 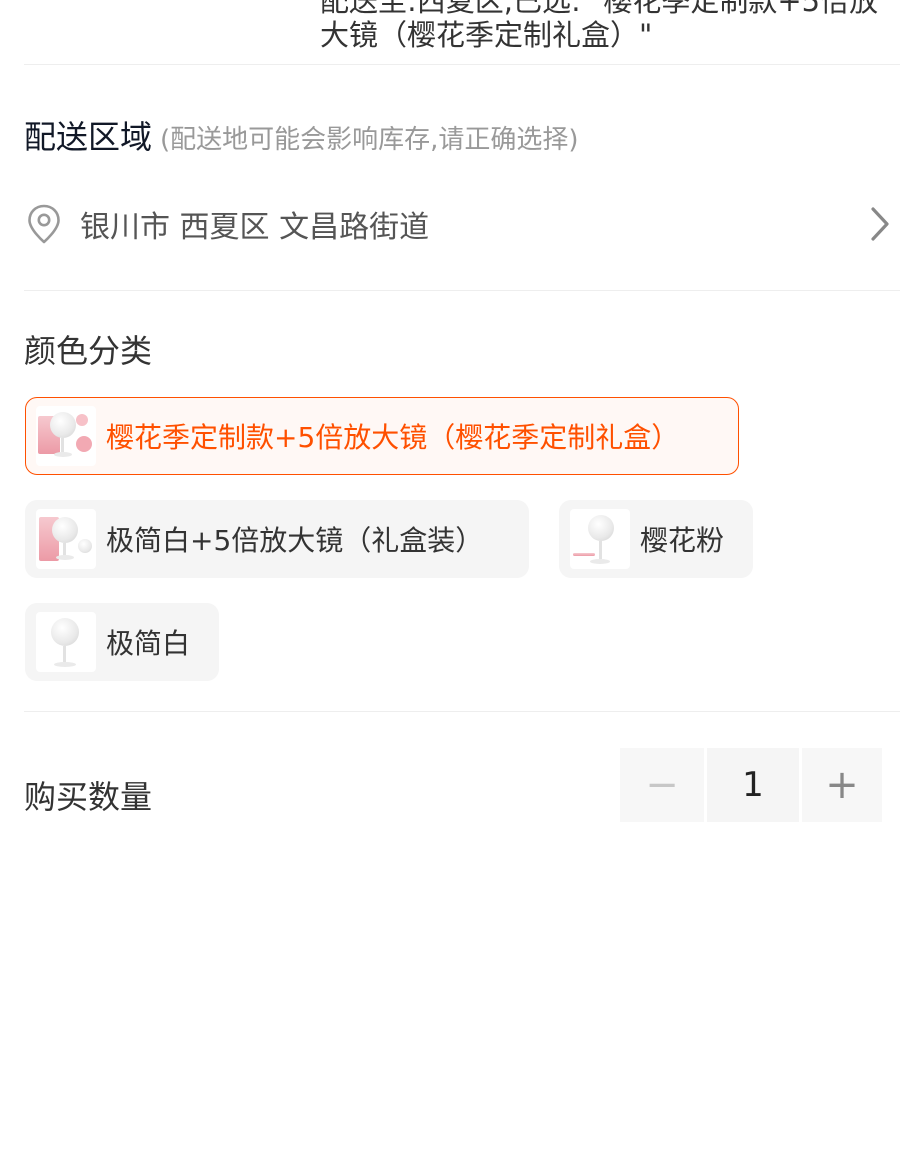 I want to click on sku-option-label: 极简白, so click(x=148, y=643).